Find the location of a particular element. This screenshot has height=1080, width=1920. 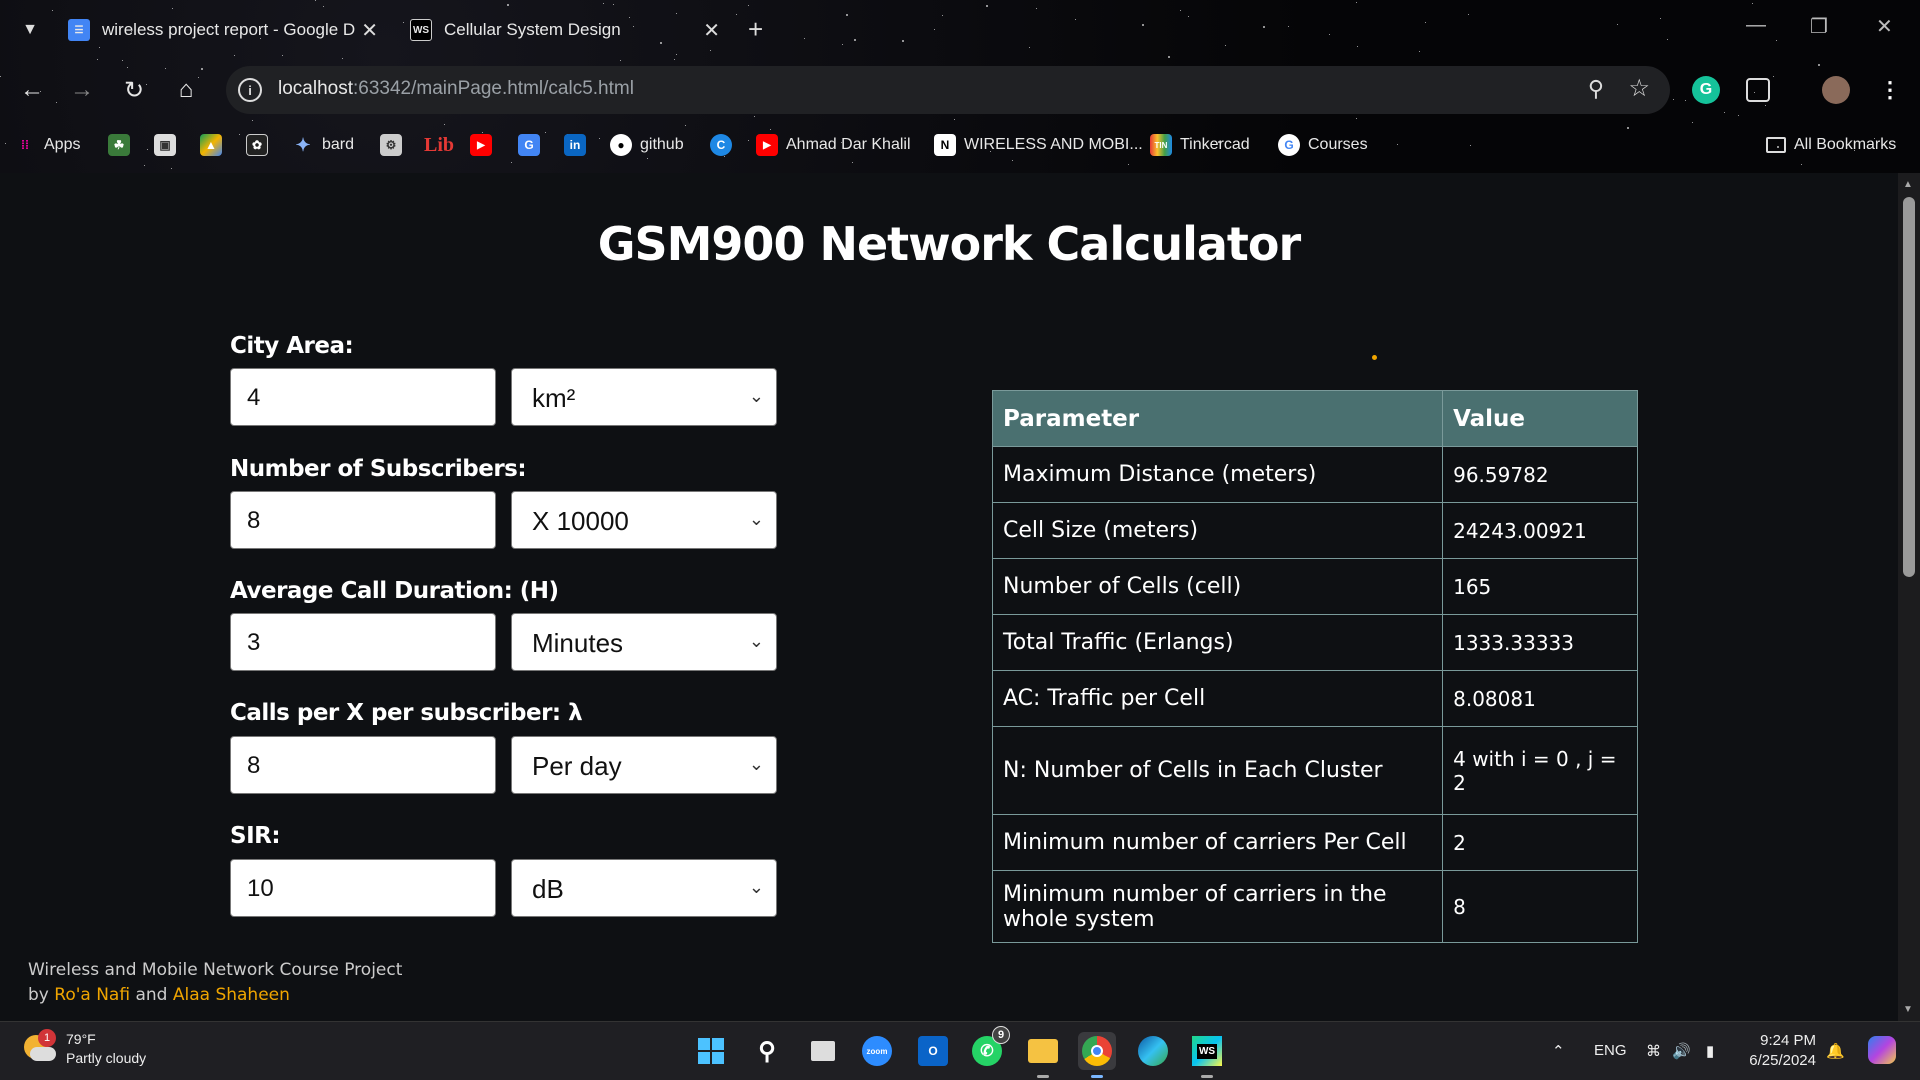

search-icon: ⚲ is located at coordinates (767, 1051).